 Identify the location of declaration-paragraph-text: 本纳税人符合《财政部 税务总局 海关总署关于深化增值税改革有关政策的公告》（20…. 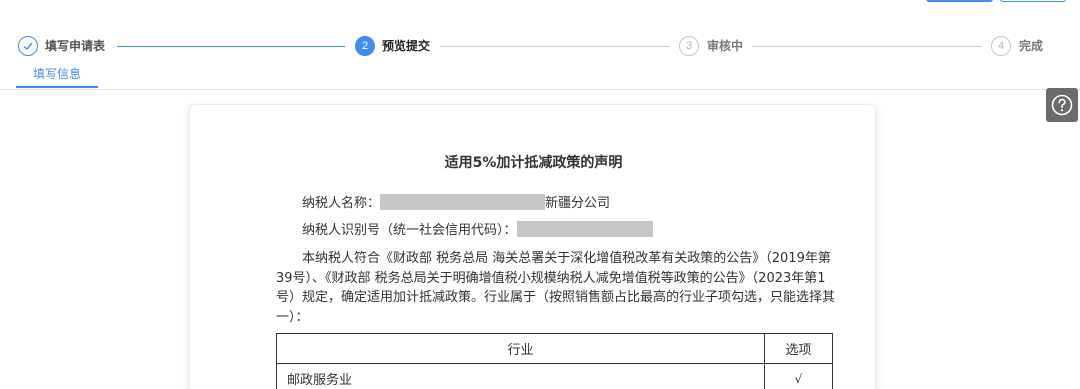
(556, 288).